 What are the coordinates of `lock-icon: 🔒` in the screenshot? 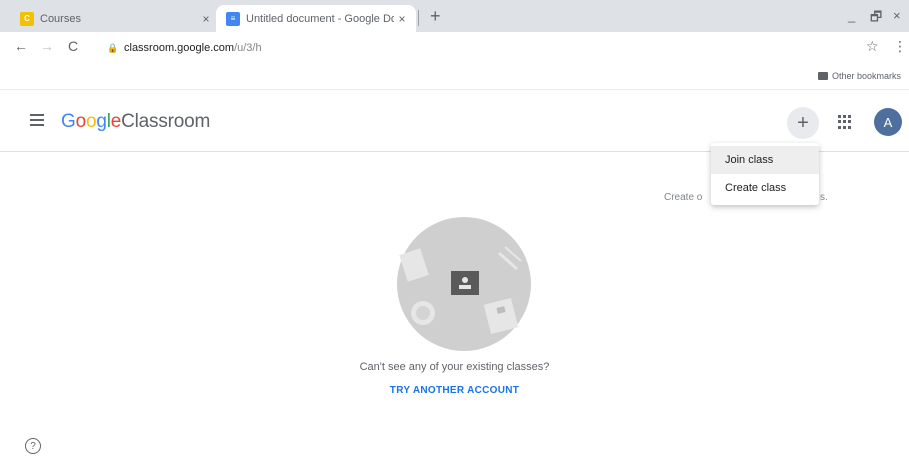 It's located at (113, 47).